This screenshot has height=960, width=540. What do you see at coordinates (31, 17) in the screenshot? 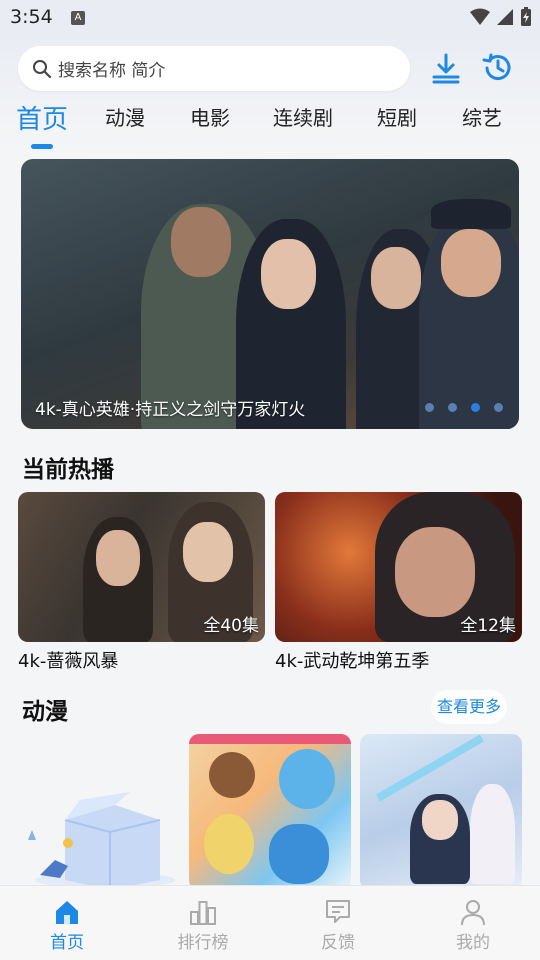
I see `status-time: 3:54` at bounding box center [31, 17].